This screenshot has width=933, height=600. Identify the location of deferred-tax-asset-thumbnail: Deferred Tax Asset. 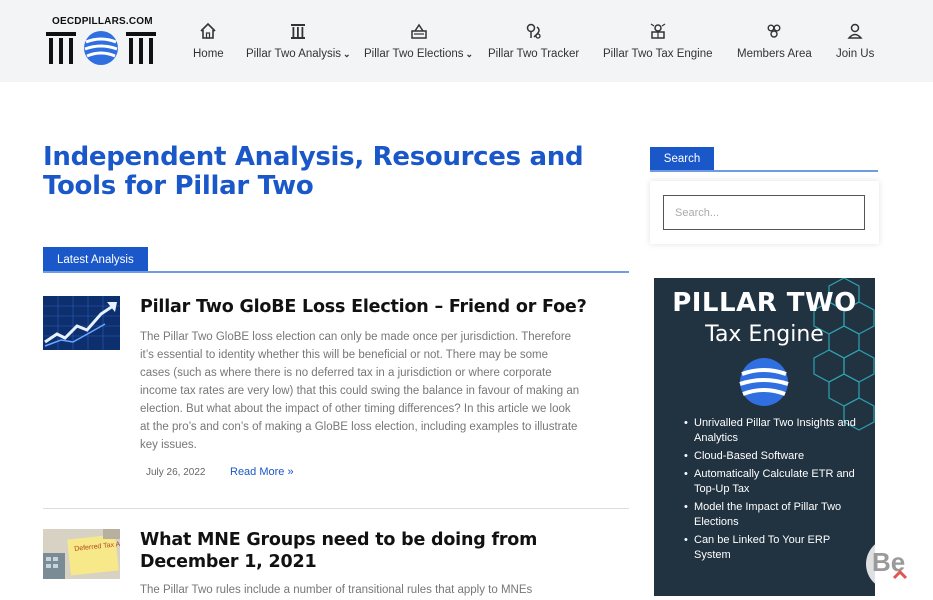
(81, 554).